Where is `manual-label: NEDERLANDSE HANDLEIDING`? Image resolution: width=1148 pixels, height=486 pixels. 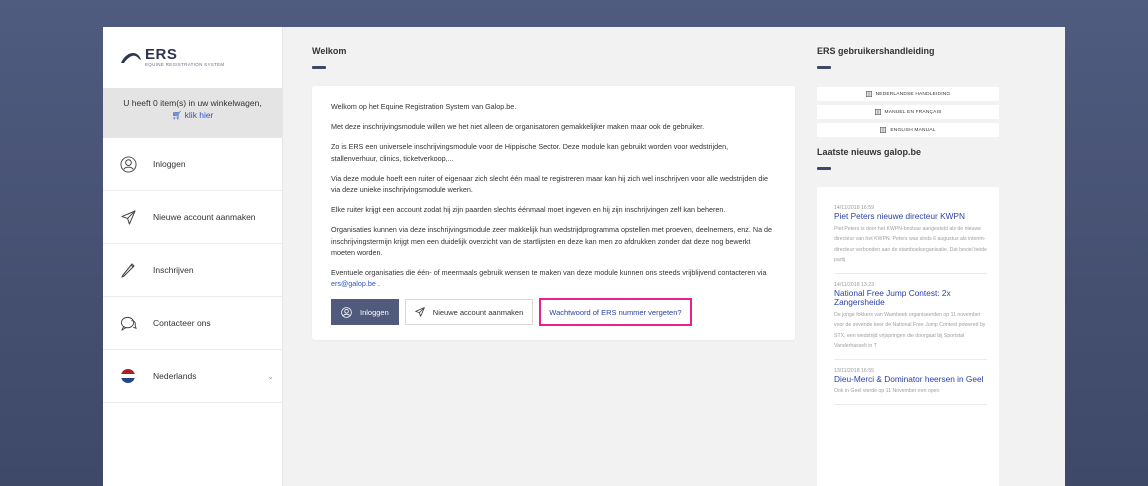 manual-label: NEDERLANDSE HANDLEIDING is located at coordinates (913, 94).